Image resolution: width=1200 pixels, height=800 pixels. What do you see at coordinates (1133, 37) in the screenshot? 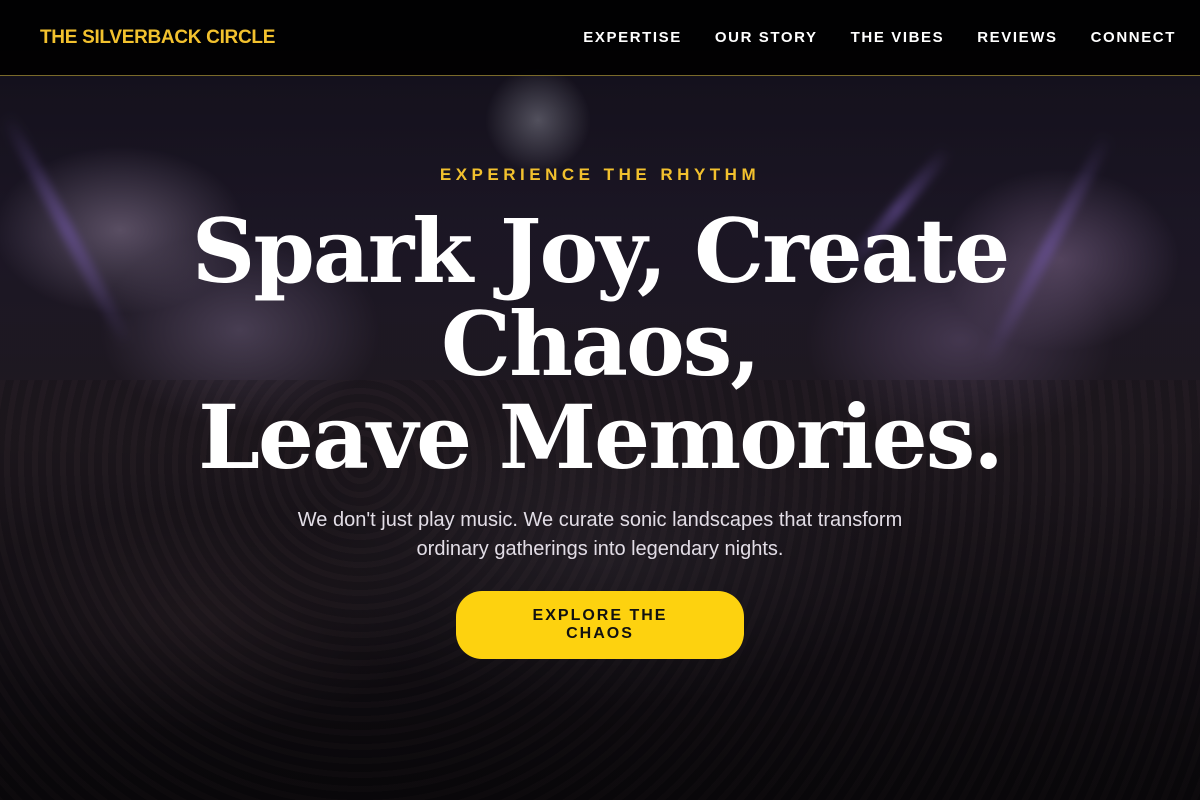
I see `nav-link-connect: CONNECT` at bounding box center [1133, 37].